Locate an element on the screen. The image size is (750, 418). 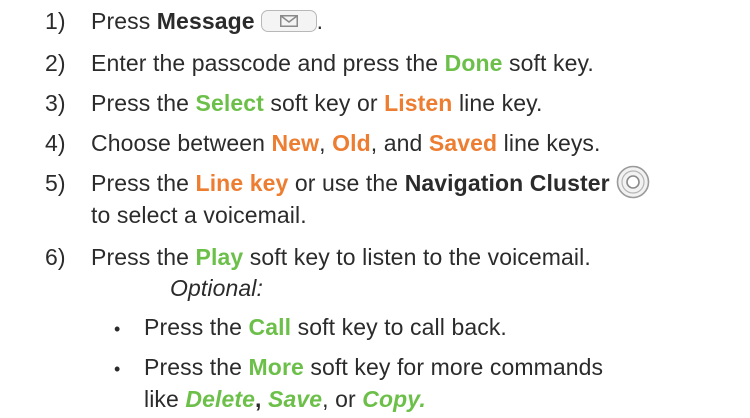
step-text: . is located at coordinates (320, 21).